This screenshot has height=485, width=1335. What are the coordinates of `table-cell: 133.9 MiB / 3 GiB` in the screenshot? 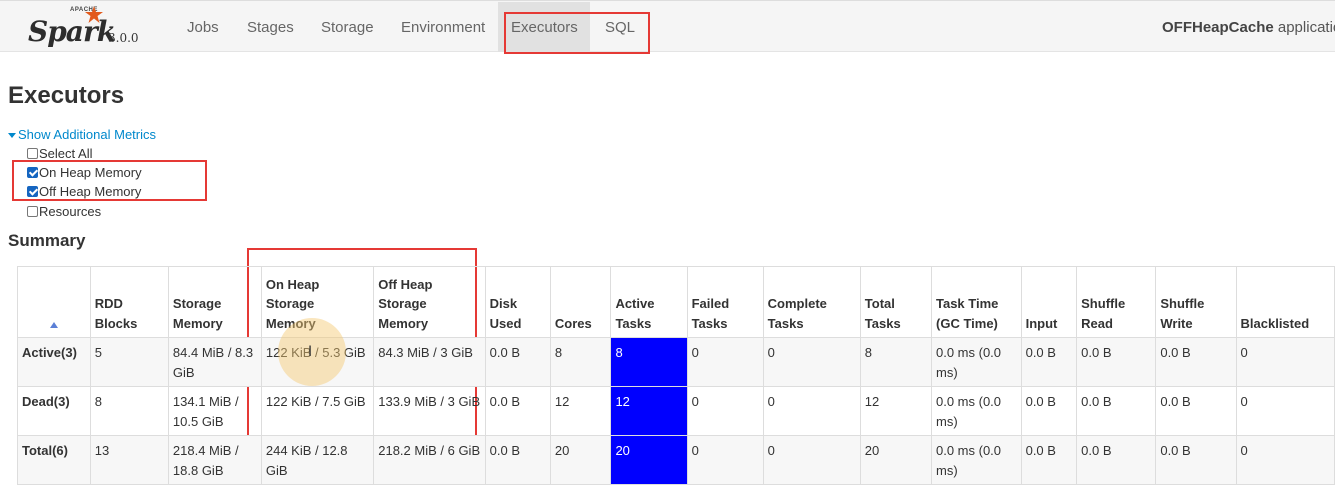 It's located at (429, 411).